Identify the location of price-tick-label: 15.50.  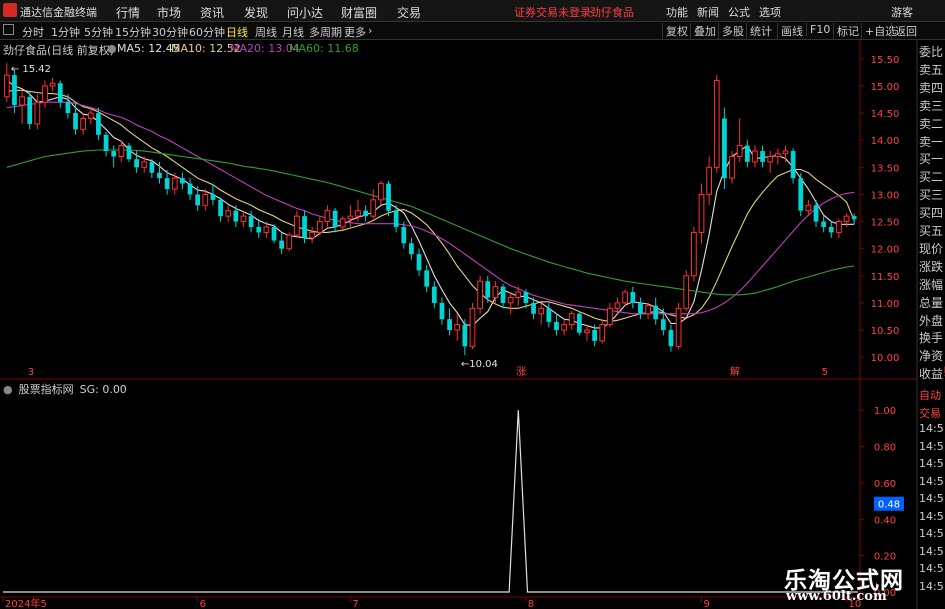
(885, 60).